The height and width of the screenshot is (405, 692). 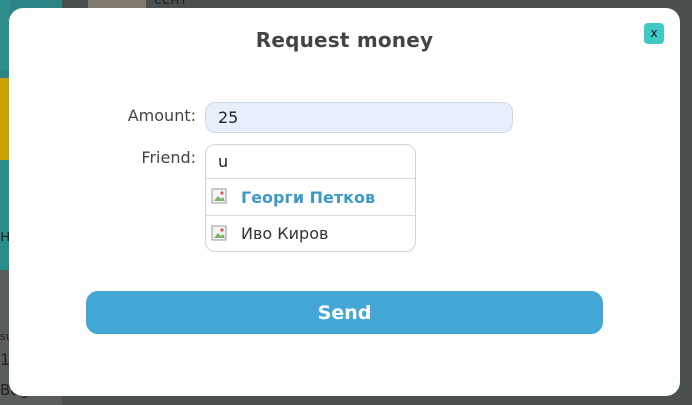 I want to click on friend-input, so click(x=310, y=162).